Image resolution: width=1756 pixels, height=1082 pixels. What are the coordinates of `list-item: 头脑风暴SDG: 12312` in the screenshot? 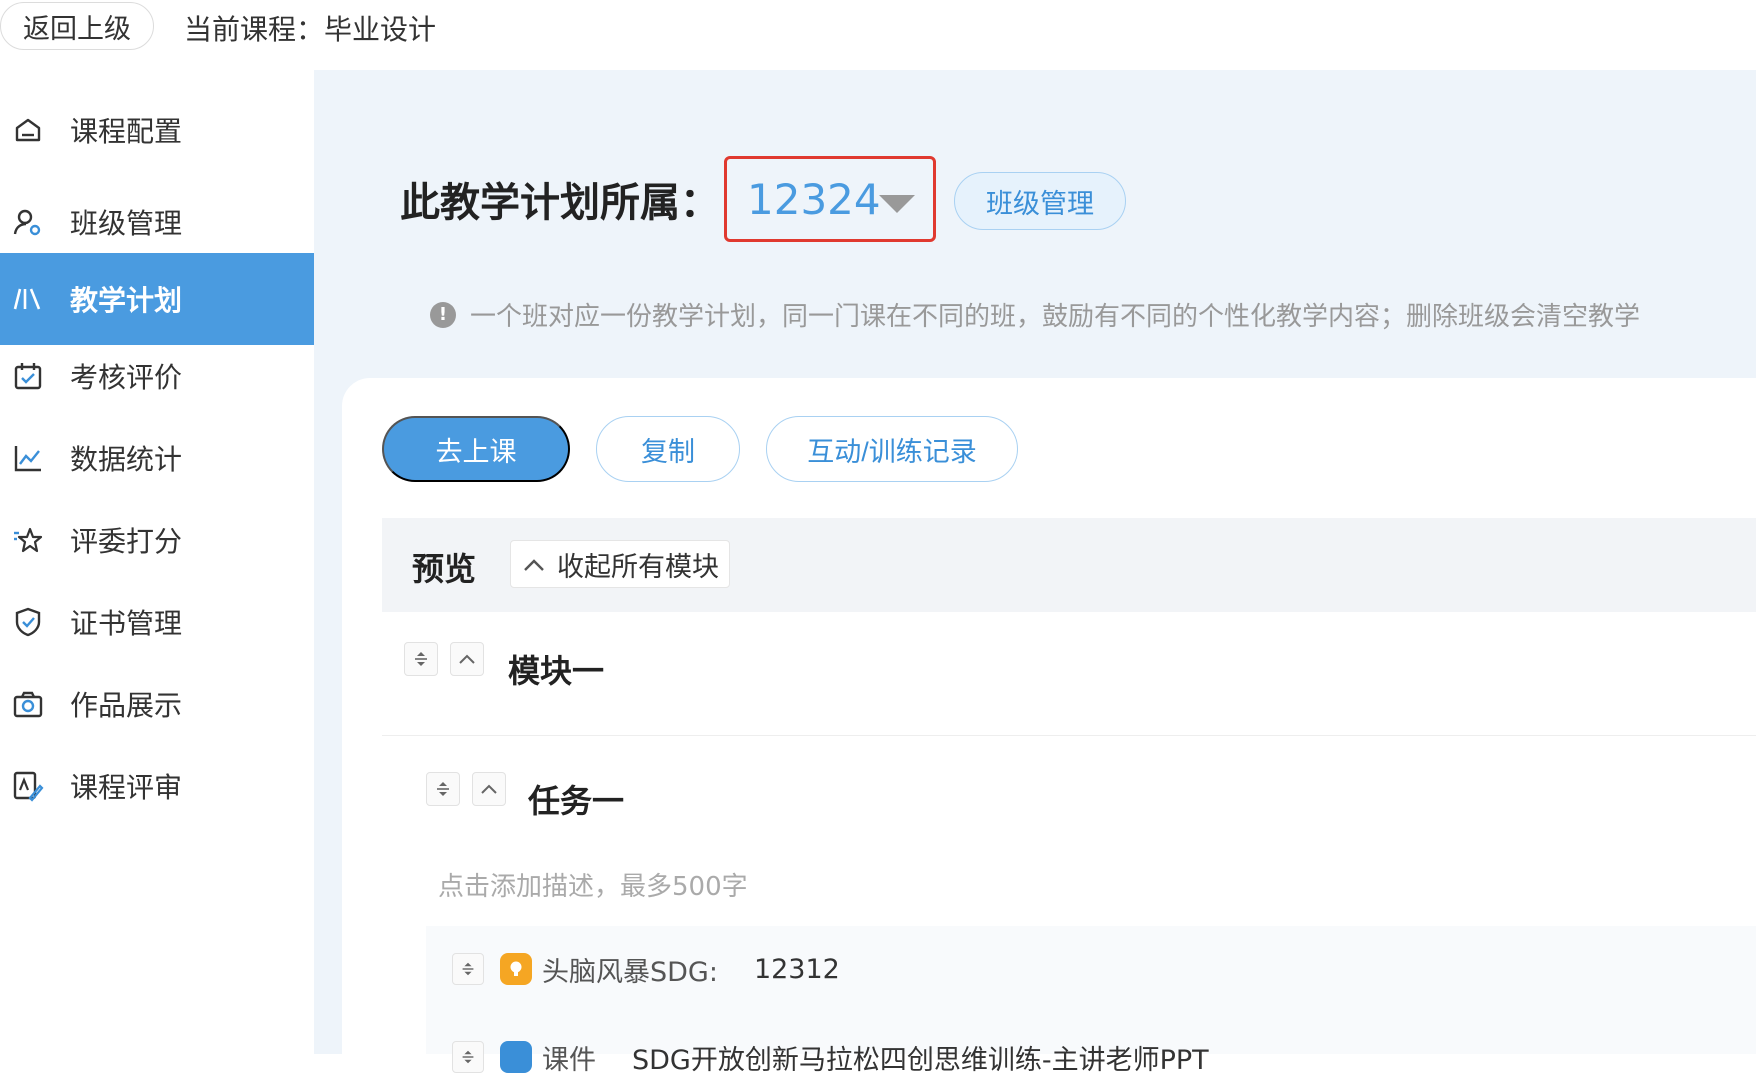 It's located at (646, 969).